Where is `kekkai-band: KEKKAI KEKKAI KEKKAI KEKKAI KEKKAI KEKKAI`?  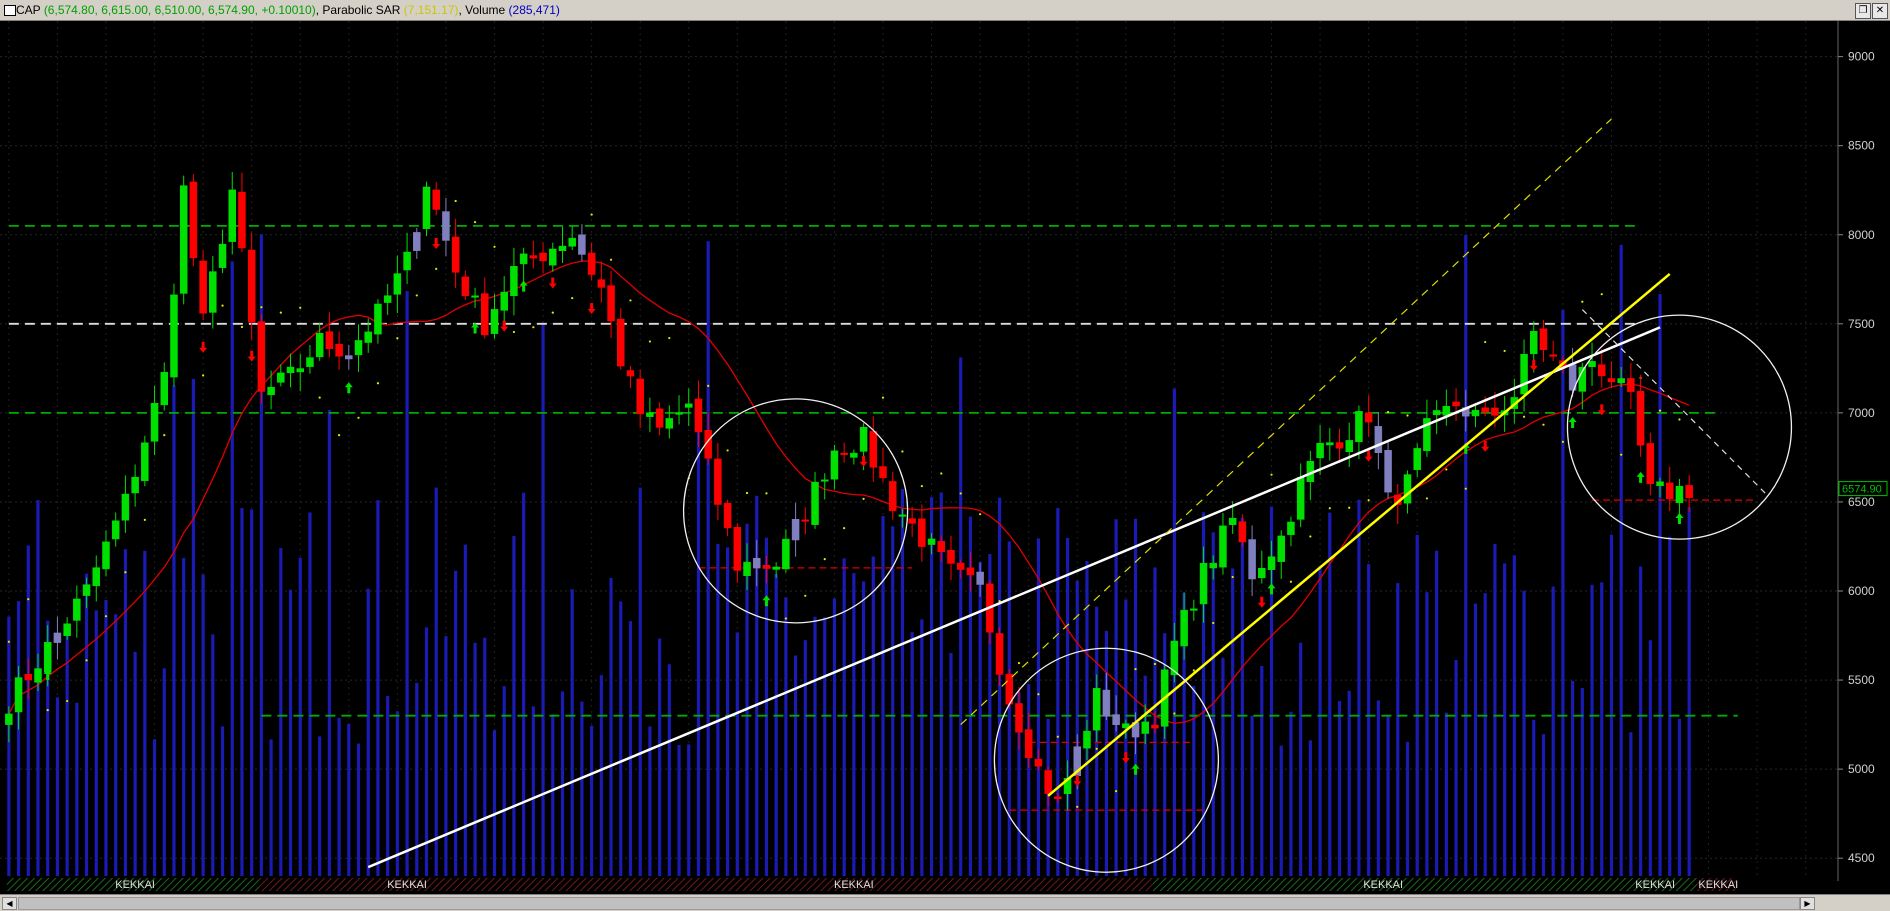
kekkai-band: KEKKAI KEKKAI KEKKAI KEKKAI KEKKAI KEKKAI is located at coordinates (872, 884).